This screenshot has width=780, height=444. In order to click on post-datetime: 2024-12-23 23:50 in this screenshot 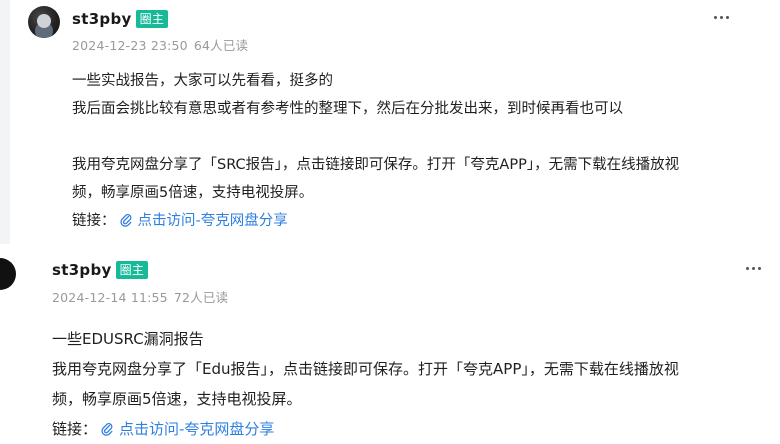, I will do `click(130, 45)`.